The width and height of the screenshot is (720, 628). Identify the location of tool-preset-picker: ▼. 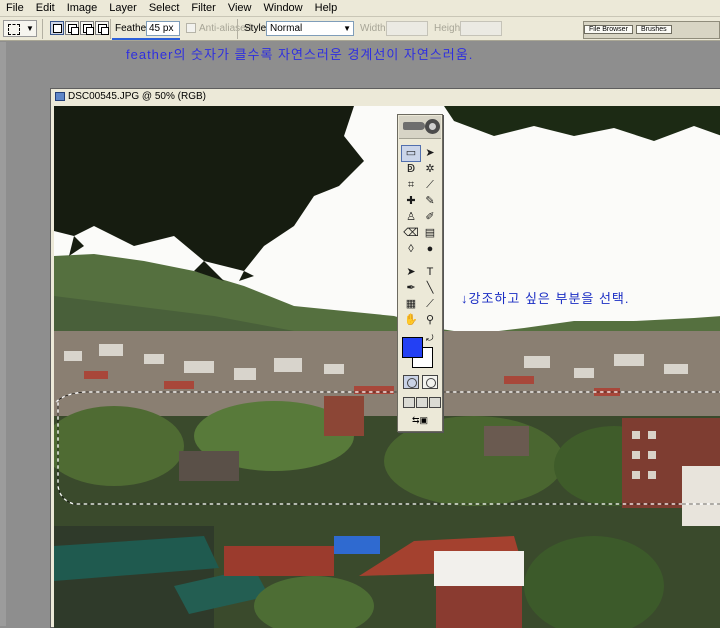
(20, 28).